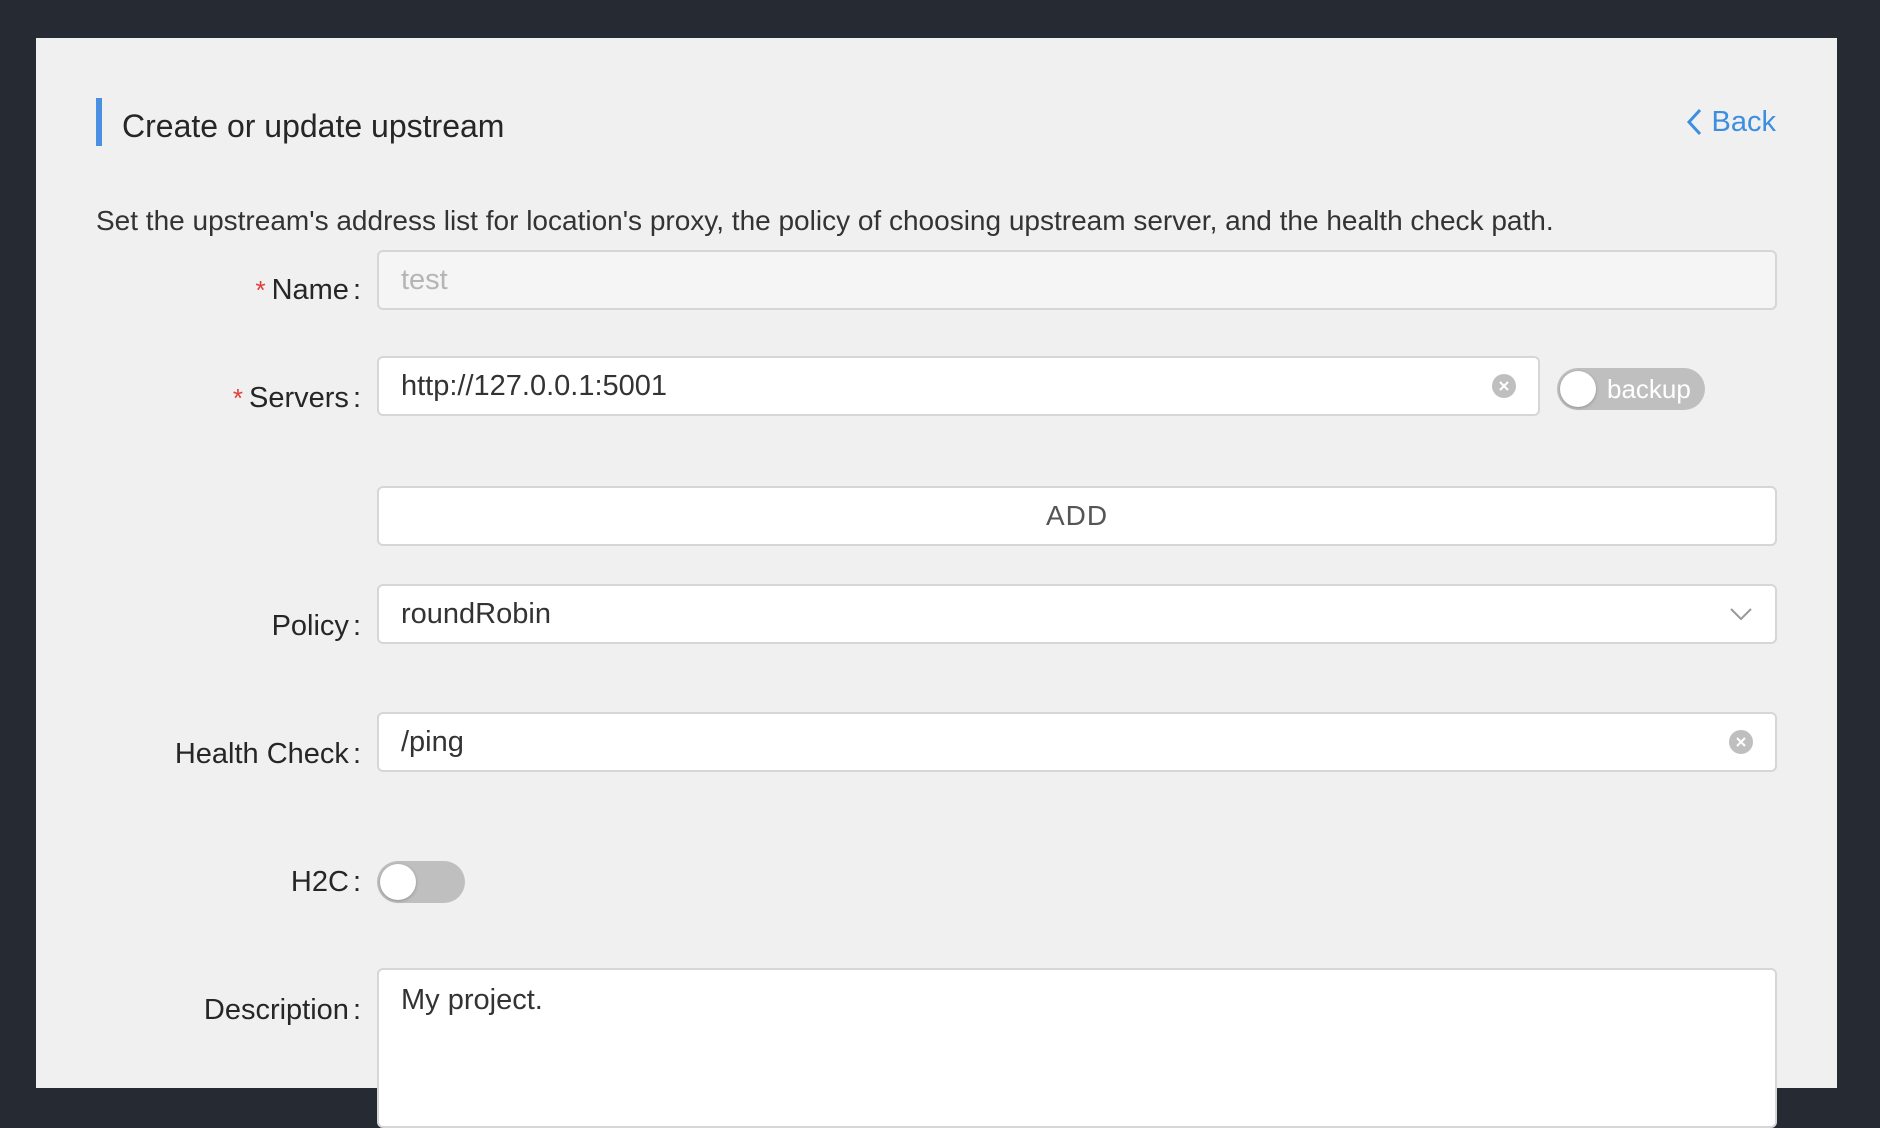 This screenshot has height=1128, width=1880. What do you see at coordinates (1077, 280) in the screenshot?
I see `name-input: test` at bounding box center [1077, 280].